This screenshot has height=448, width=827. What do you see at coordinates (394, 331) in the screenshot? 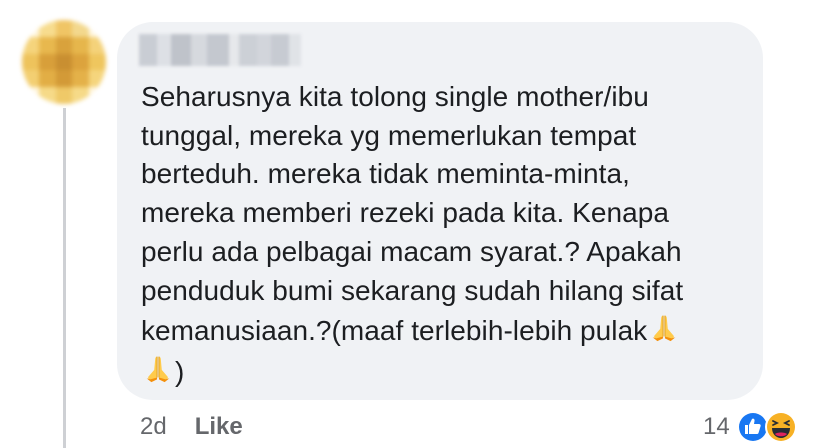
I see `comment-line-7: kemanusiaan.?(maaf terlebih-lebih pulak` at bounding box center [394, 331].